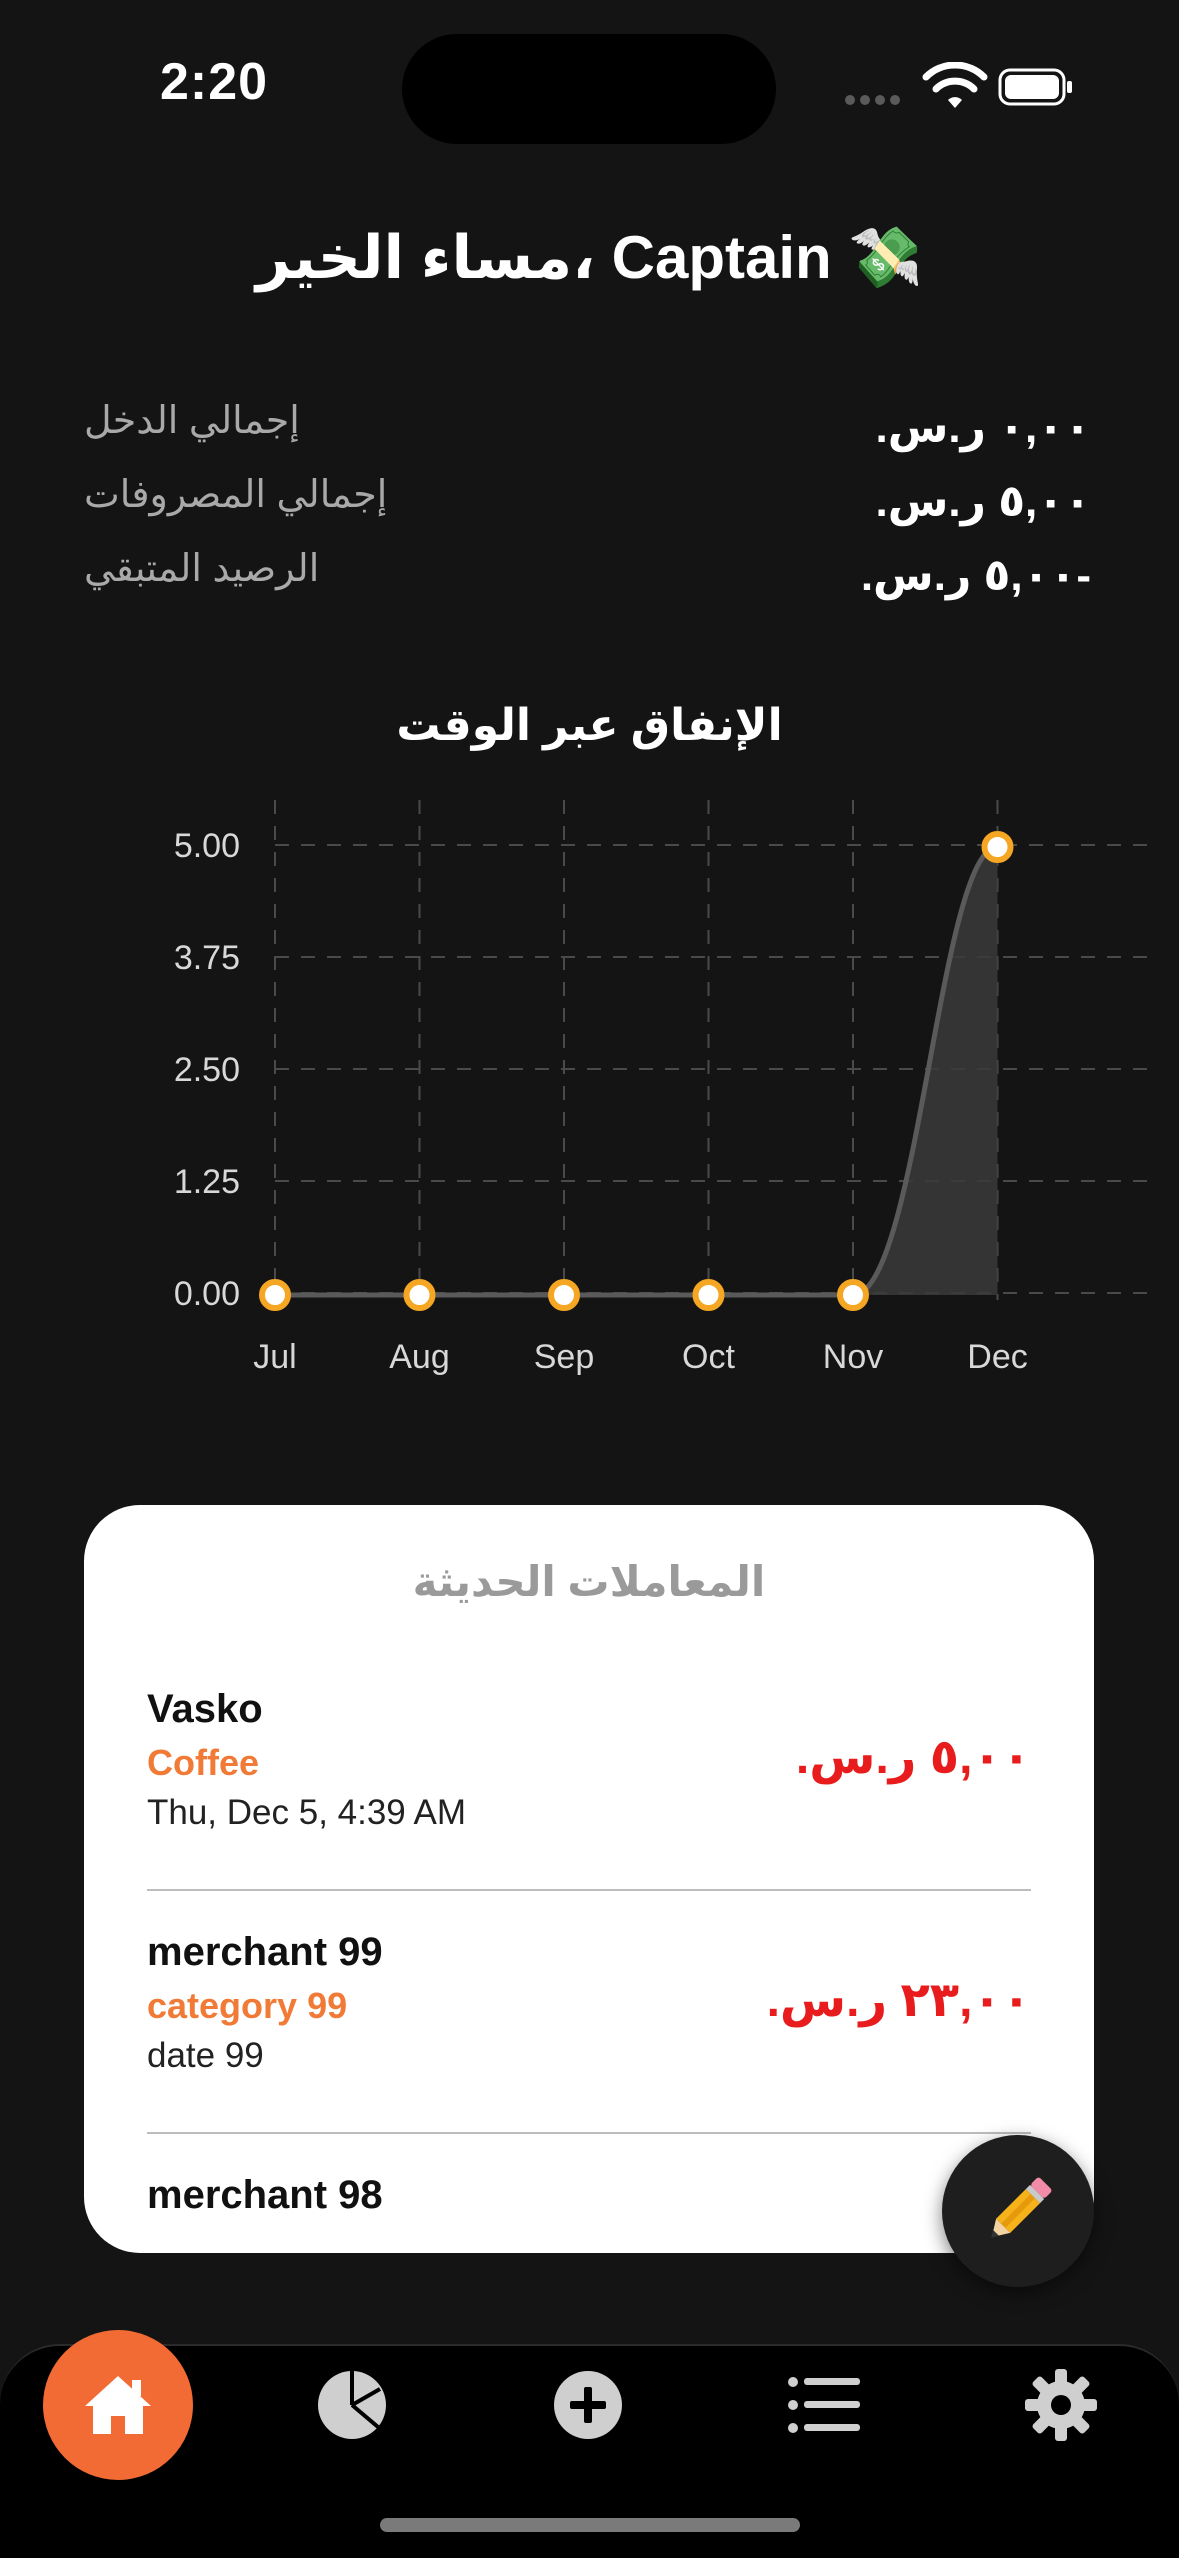  I want to click on transaction-merchant: merchant 99, so click(265, 1952).